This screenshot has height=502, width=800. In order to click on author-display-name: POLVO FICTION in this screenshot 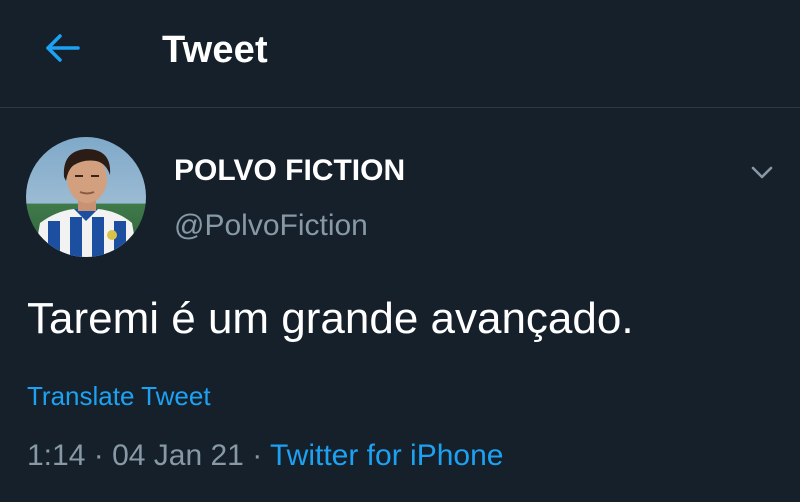, I will do `click(289, 171)`.